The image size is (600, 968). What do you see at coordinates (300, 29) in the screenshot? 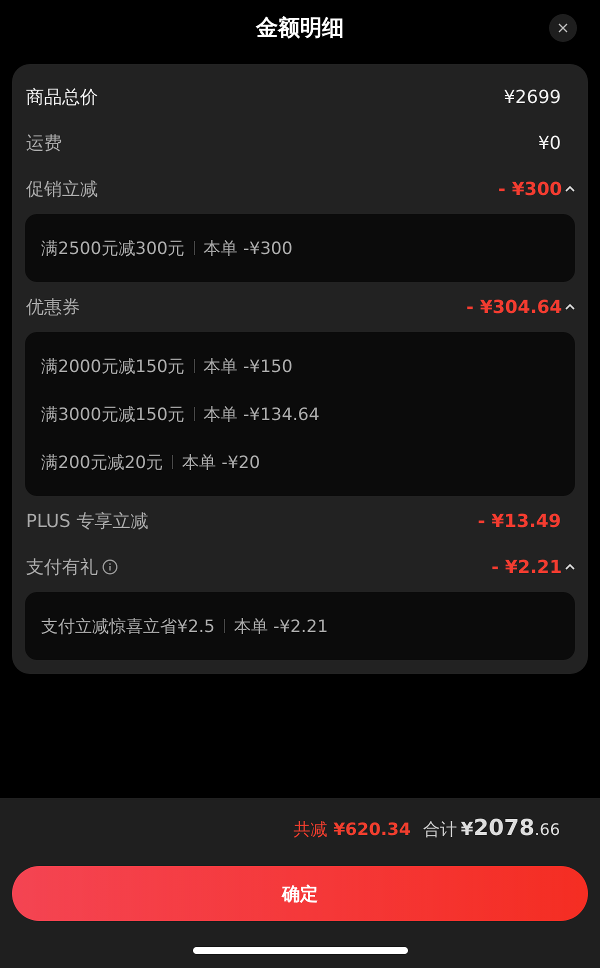
I see `sheet-title: 金额明细` at bounding box center [300, 29].